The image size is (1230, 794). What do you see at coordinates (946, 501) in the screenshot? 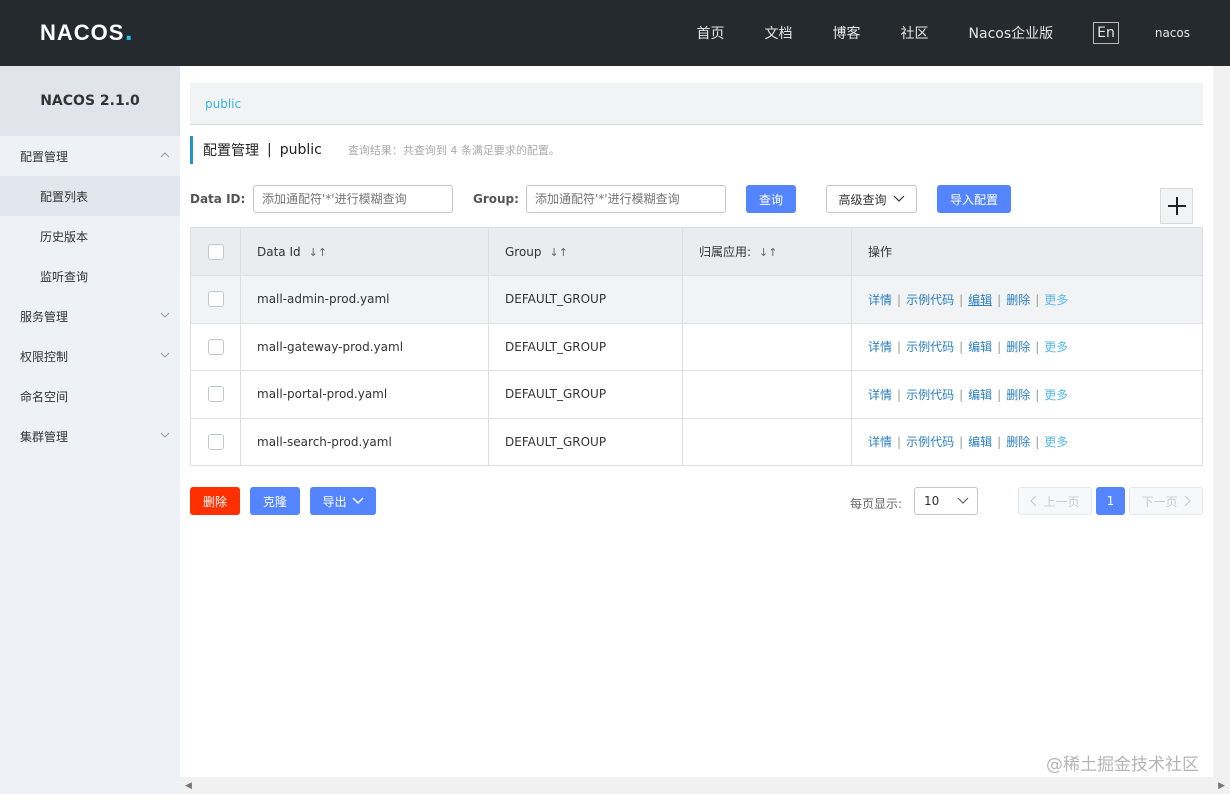
I see `page-size-select: 10` at bounding box center [946, 501].